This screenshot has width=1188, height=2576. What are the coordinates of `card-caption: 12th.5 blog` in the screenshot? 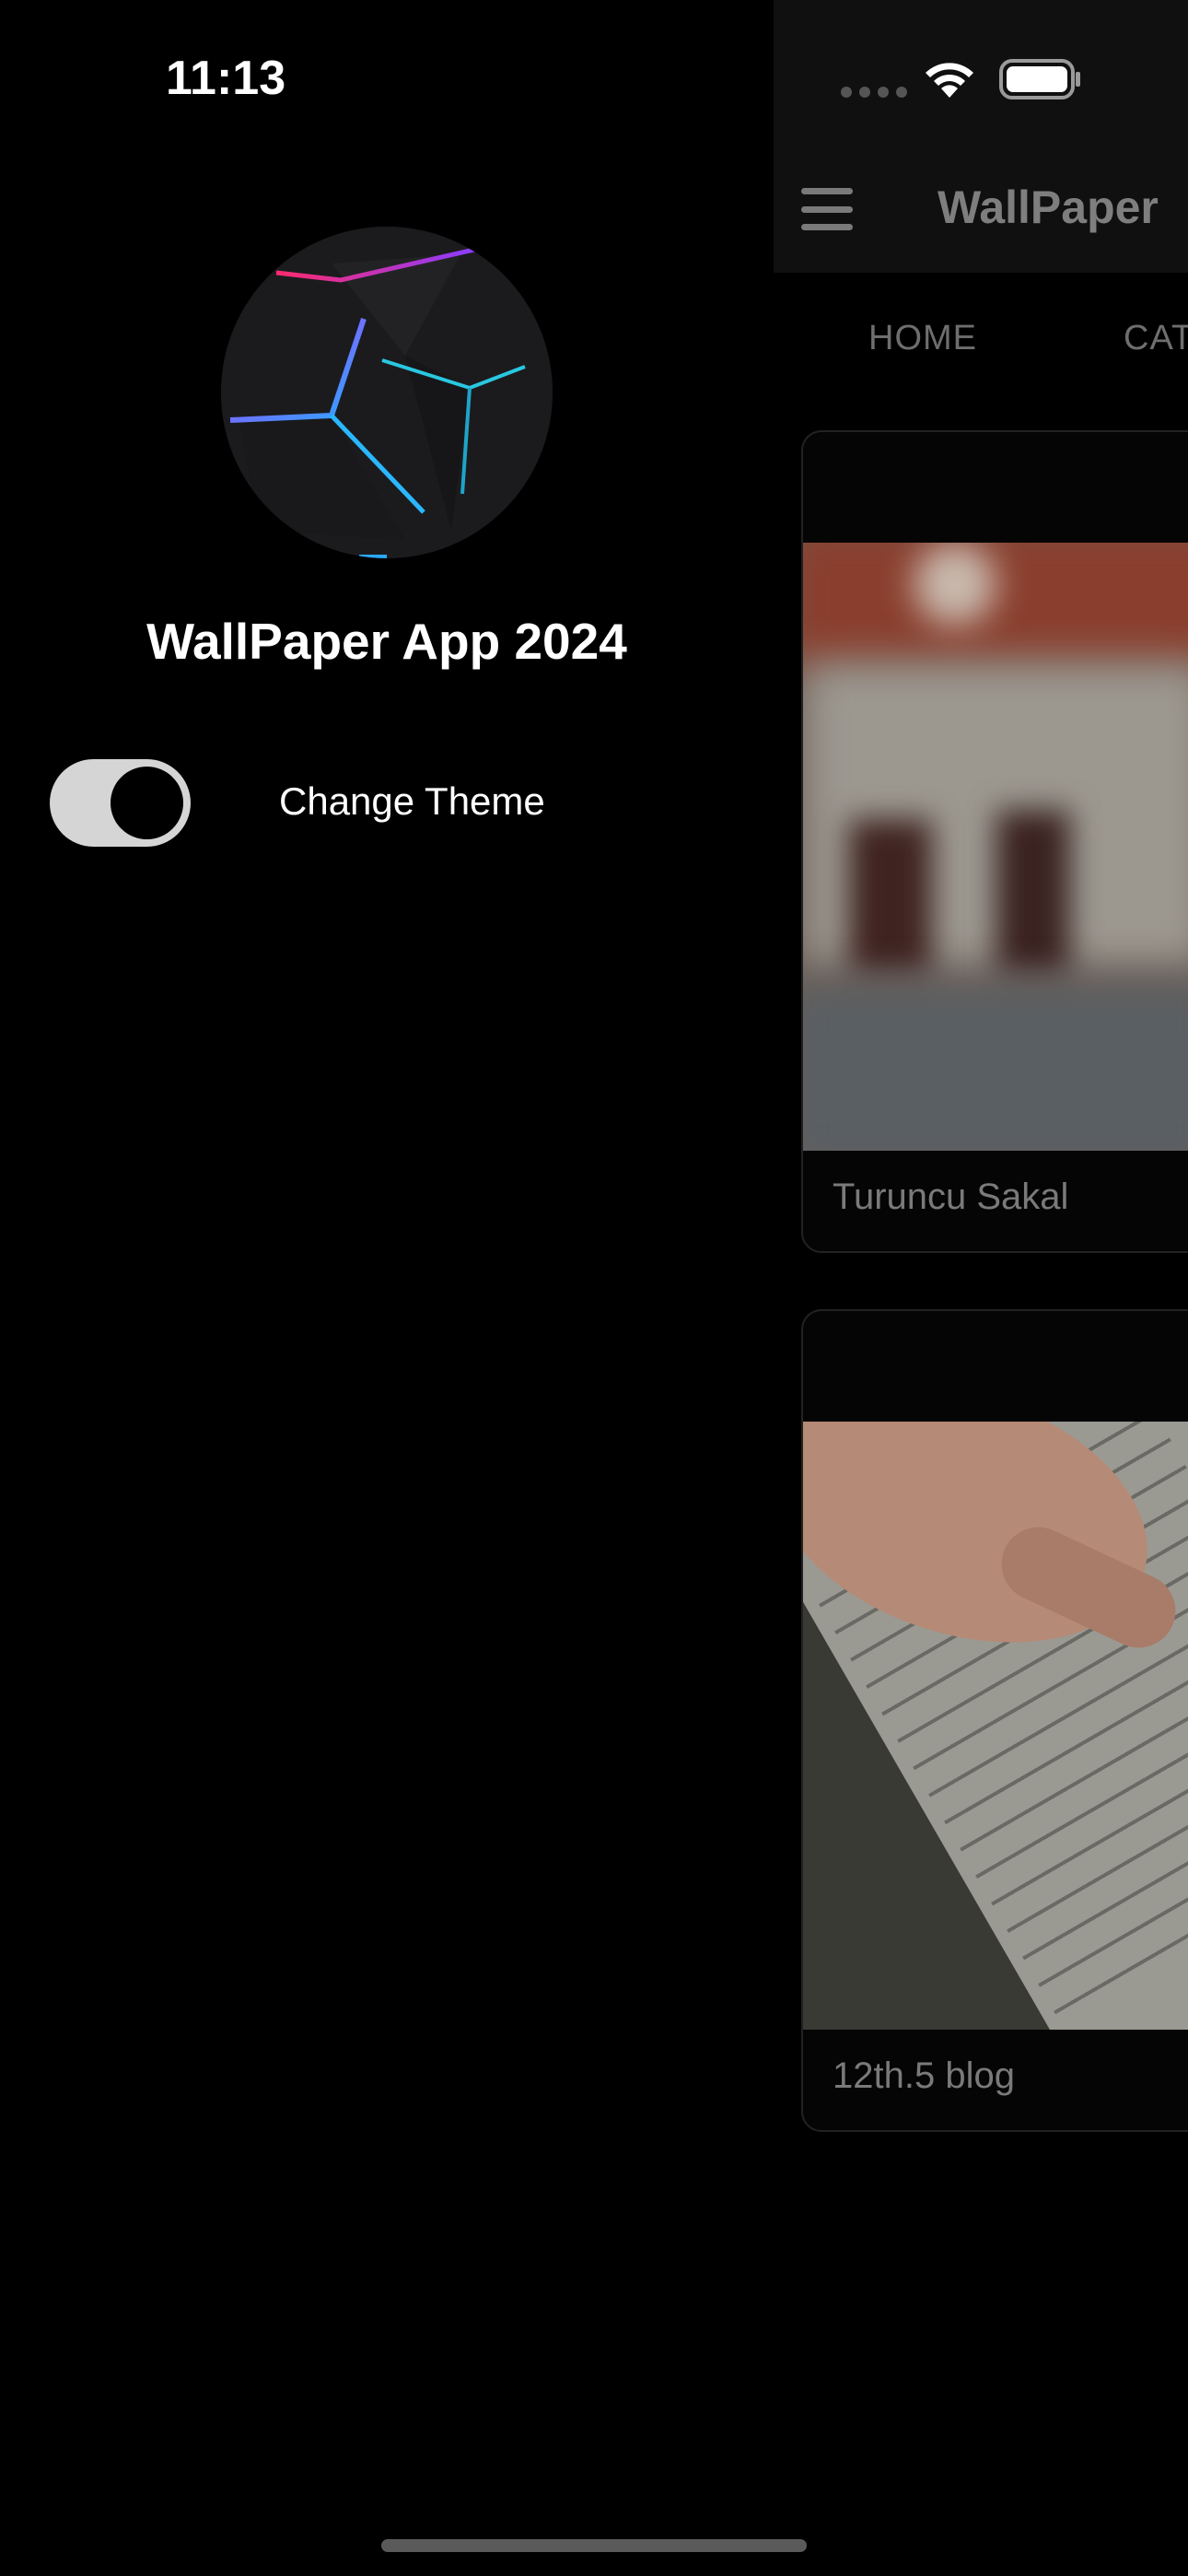 It's located at (924, 2075).